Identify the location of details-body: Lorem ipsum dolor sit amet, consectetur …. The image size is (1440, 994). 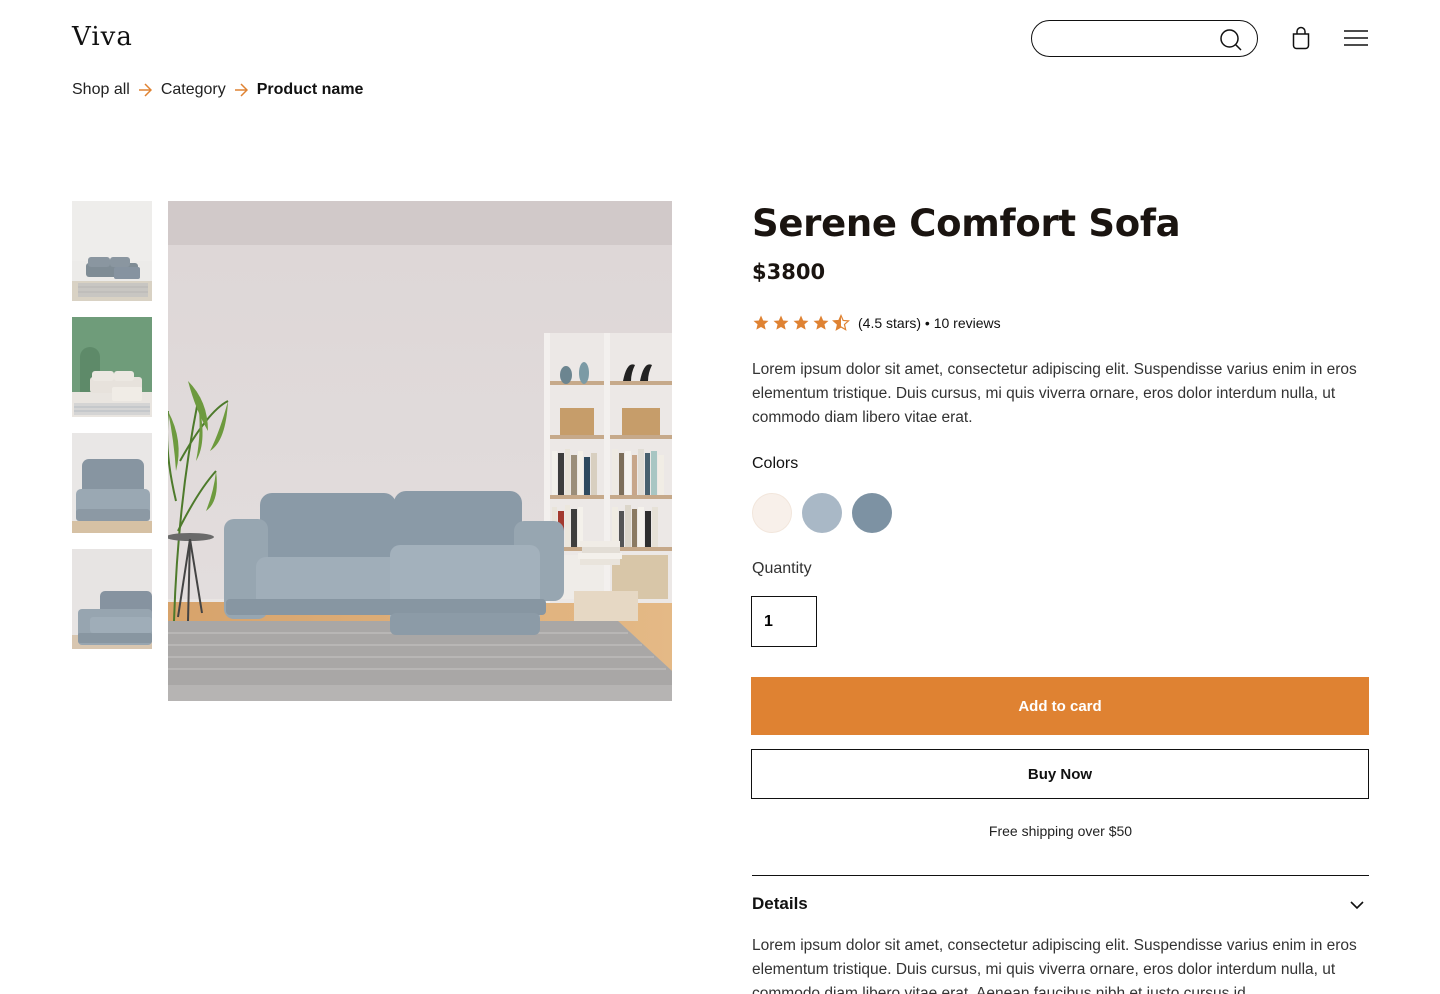
(1054, 965).